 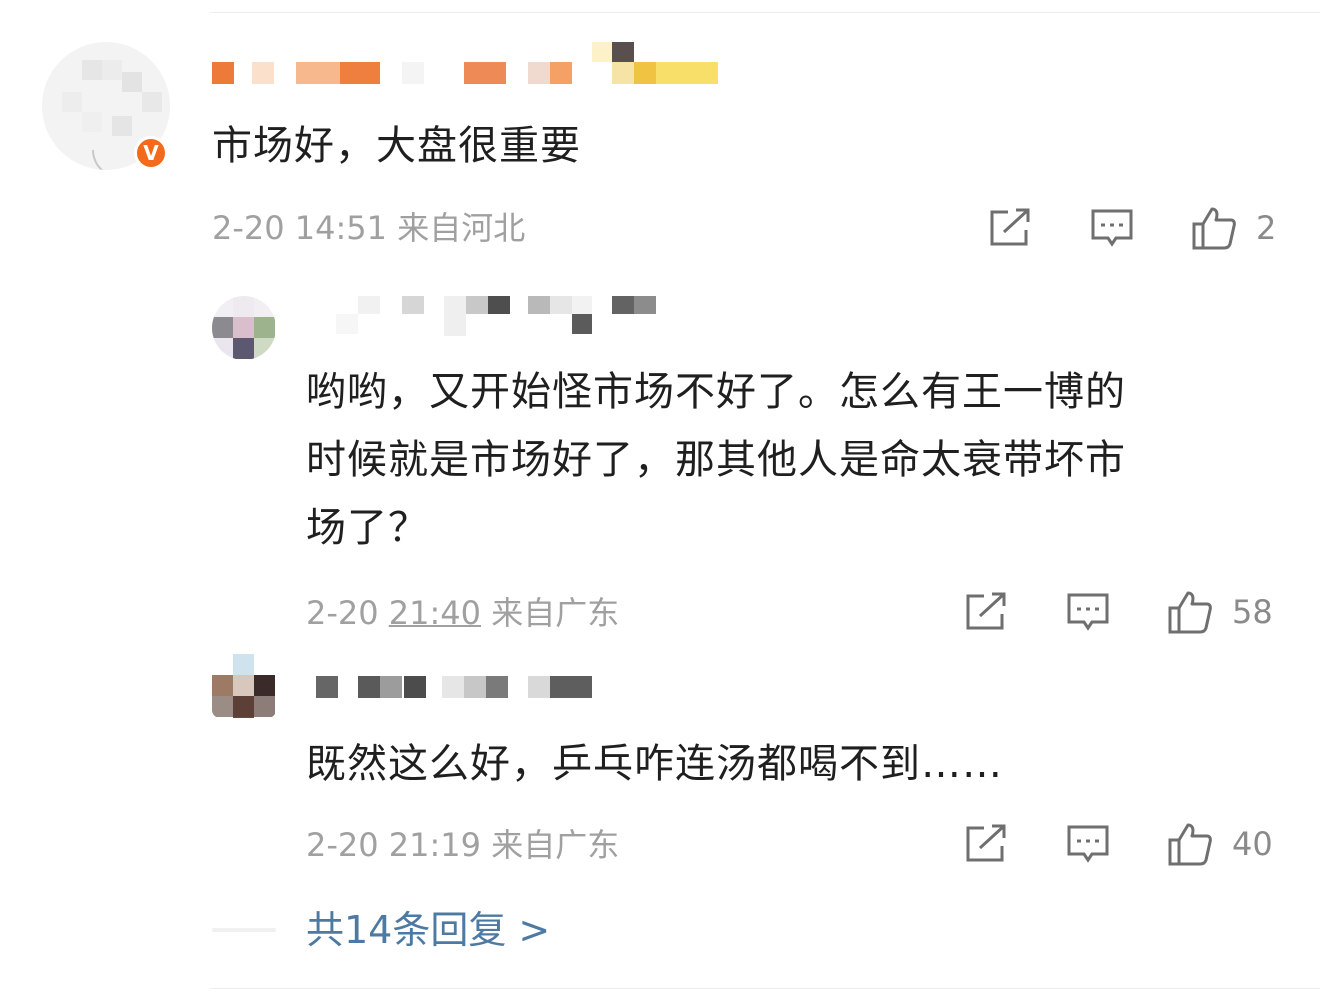 What do you see at coordinates (1252, 844) in the screenshot?
I see `like-count: 40` at bounding box center [1252, 844].